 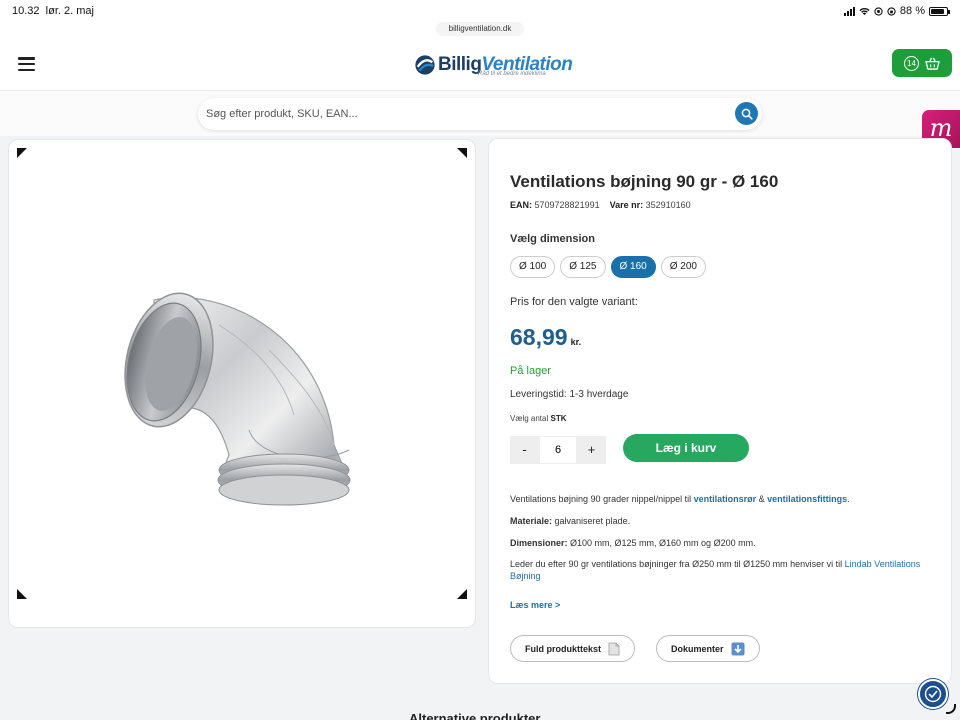 What do you see at coordinates (911, 63) in the screenshot?
I see `cart-count-badge: 14` at bounding box center [911, 63].